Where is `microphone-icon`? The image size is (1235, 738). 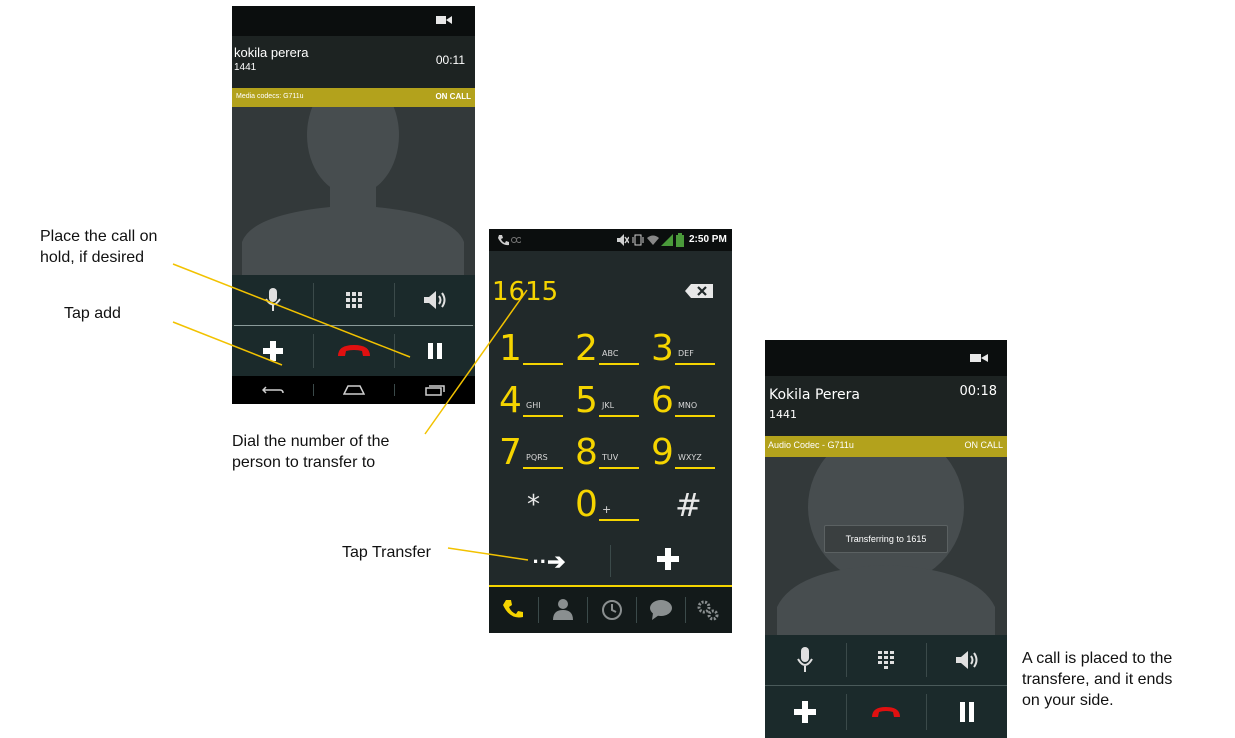 microphone-icon is located at coordinates (805, 659).